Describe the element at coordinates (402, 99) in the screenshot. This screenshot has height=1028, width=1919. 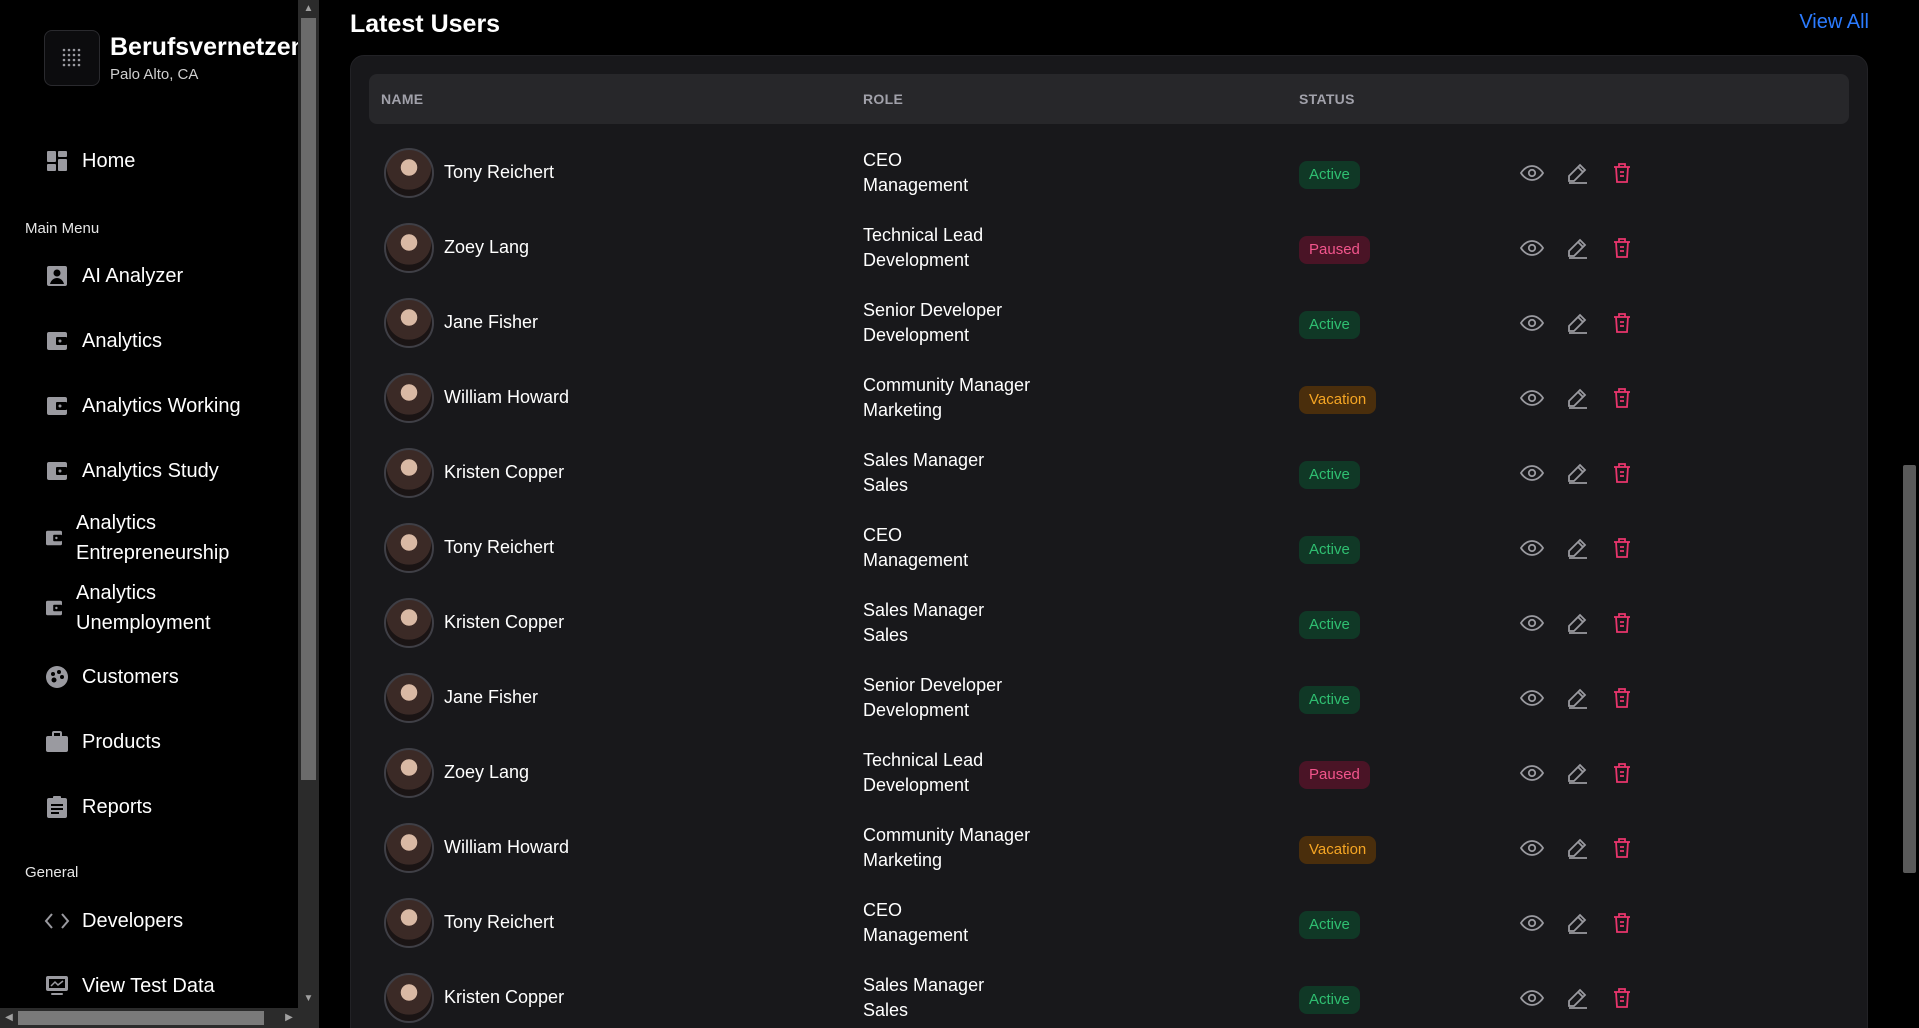
I see `column-header-name: NAME` at that location.